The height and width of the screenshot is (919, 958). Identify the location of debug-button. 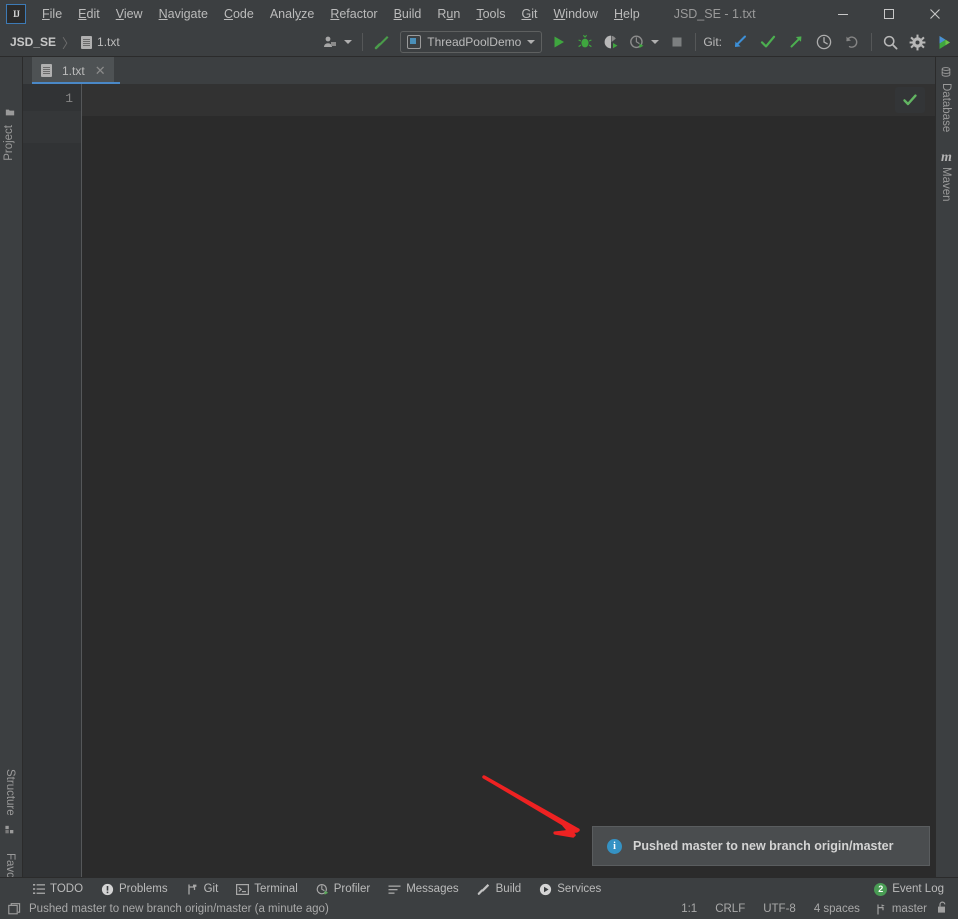
(585, 42).